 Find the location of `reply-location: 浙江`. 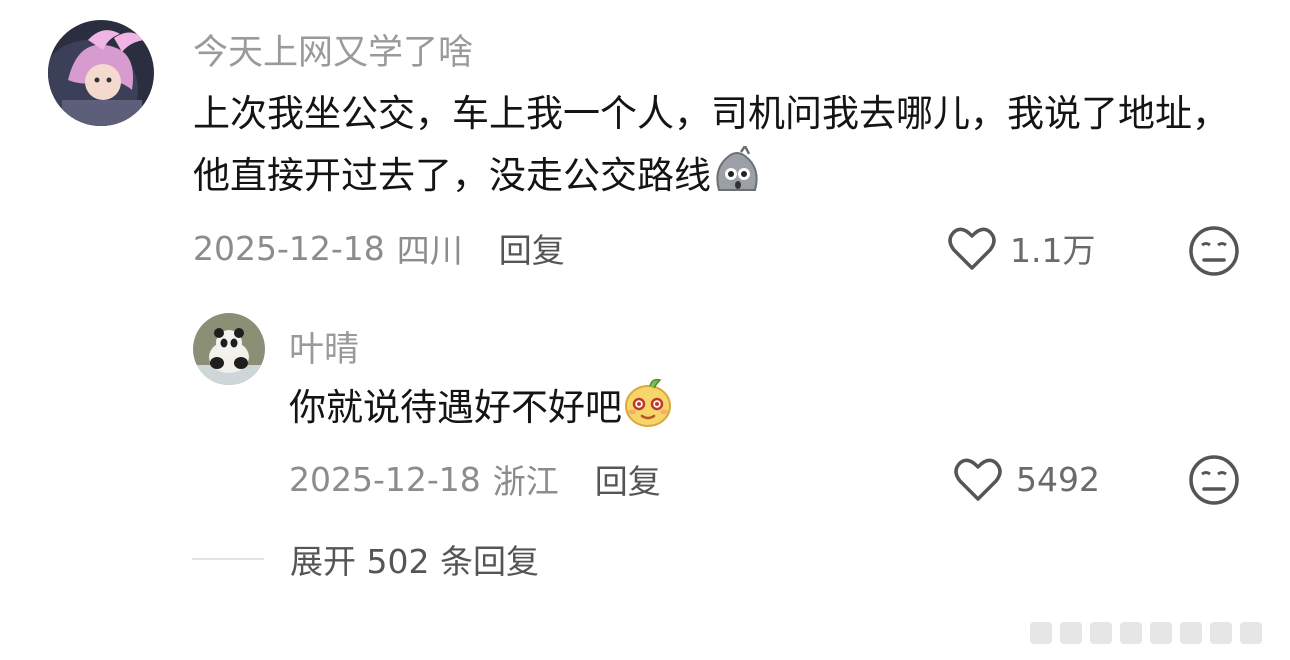

reply-location: 浙江 is located at coordinates (525, 481).